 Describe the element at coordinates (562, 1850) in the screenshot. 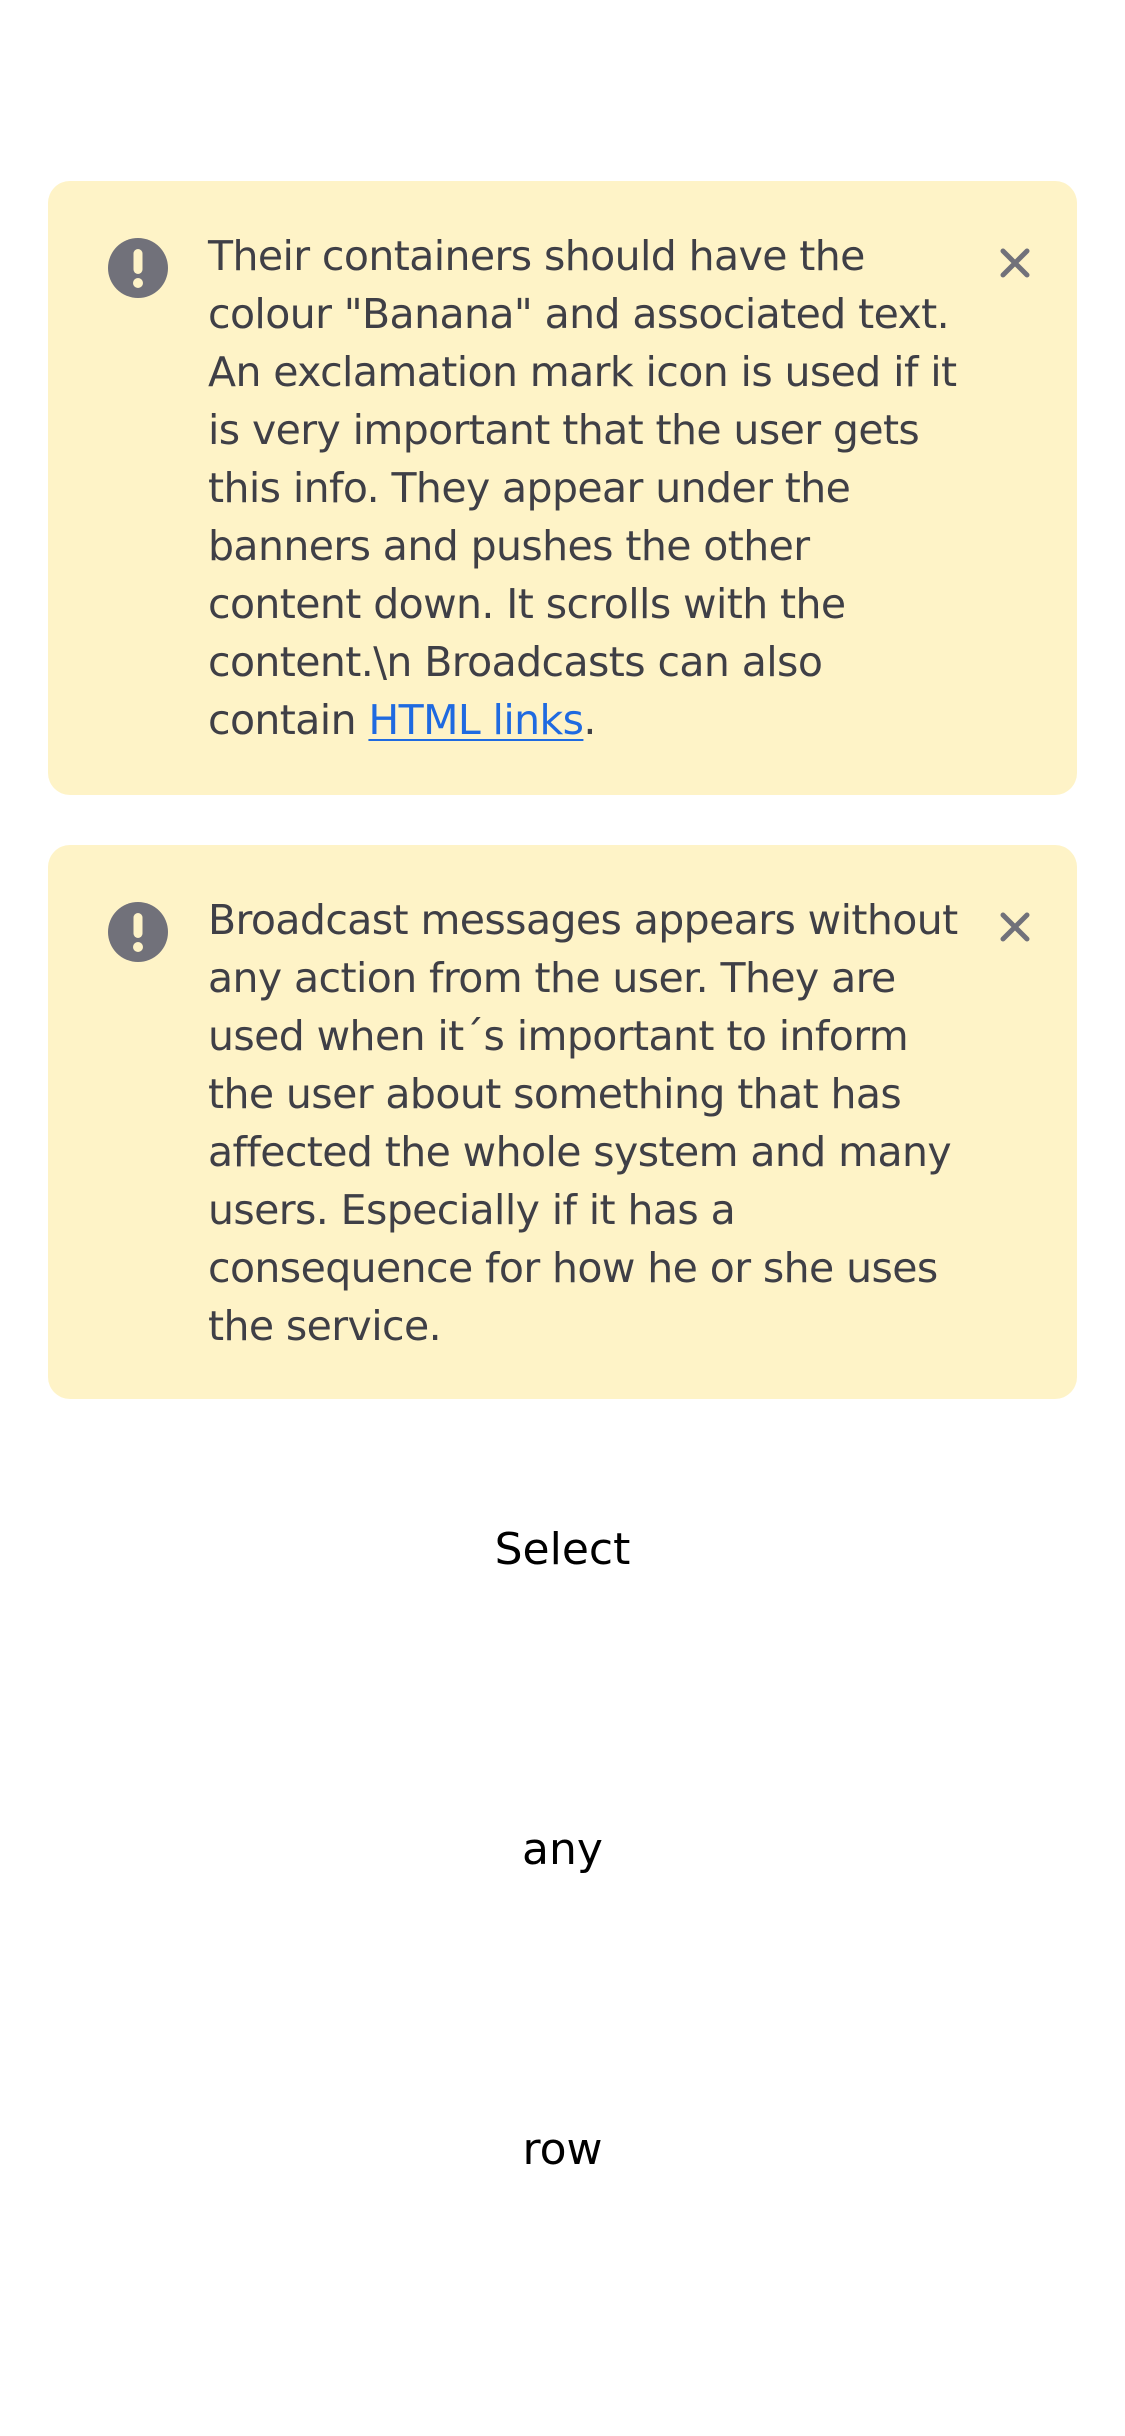

I see `select-option-any: any` at that location.